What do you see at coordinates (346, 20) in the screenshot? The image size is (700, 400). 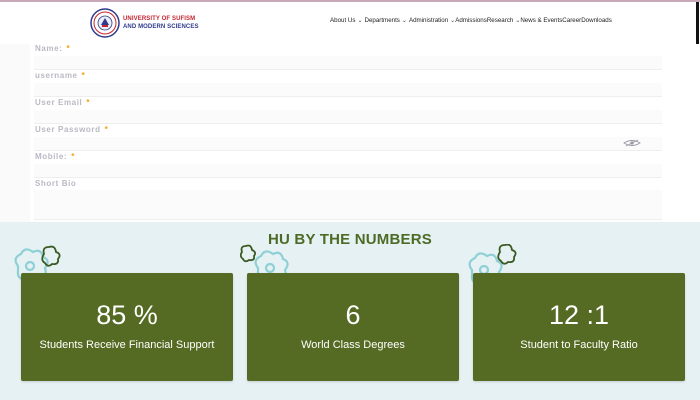 I see `nav-about-us: About Us ⌄` at bounding box center [346, 20].